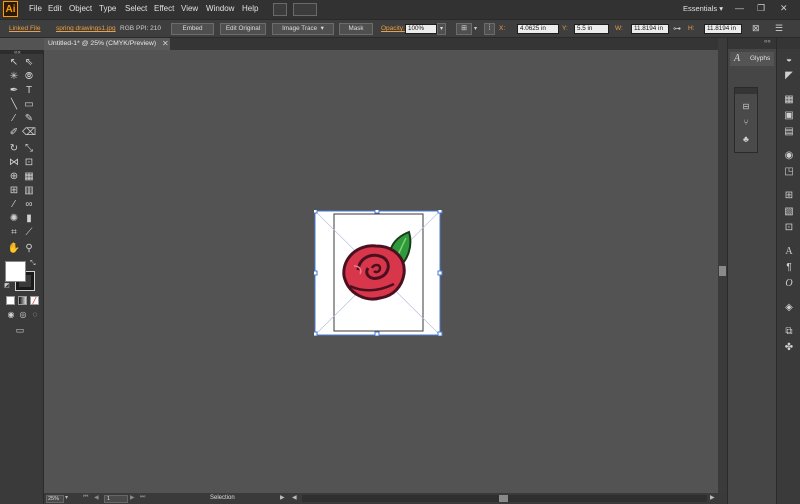 The image size is (800, 504). Describe the element at coordinates (316, 273) in the screenshot. I see `handle-middle-left` at that location.